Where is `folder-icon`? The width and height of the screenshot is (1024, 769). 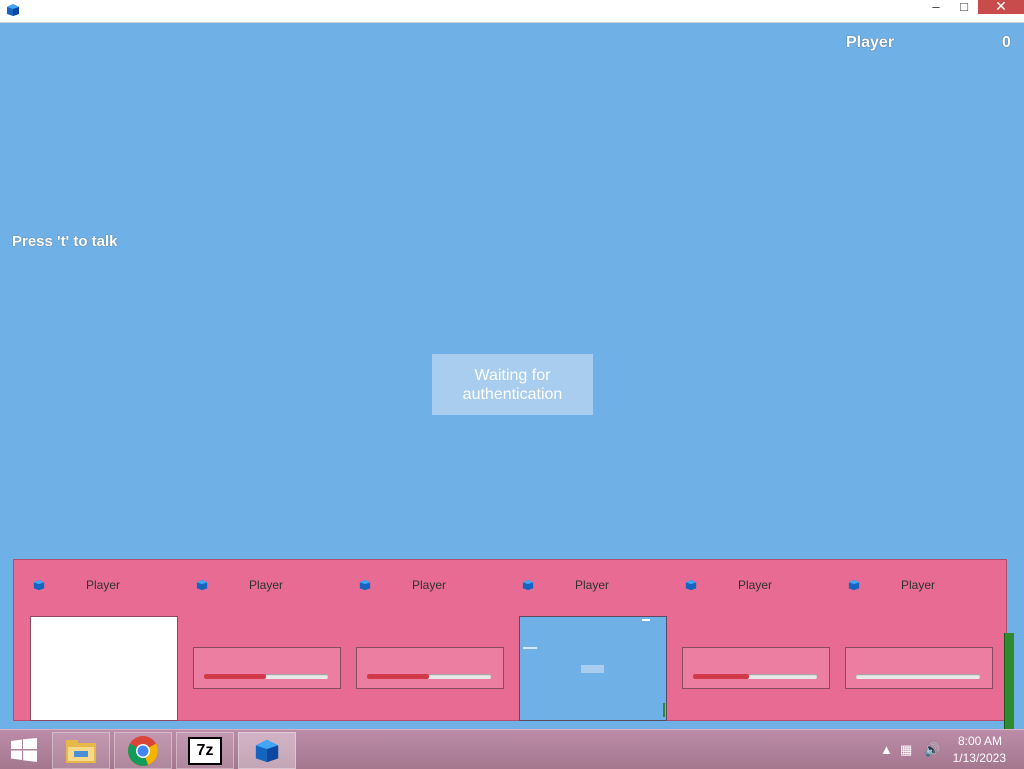
folder-icon is located at coordinates (81, 751).